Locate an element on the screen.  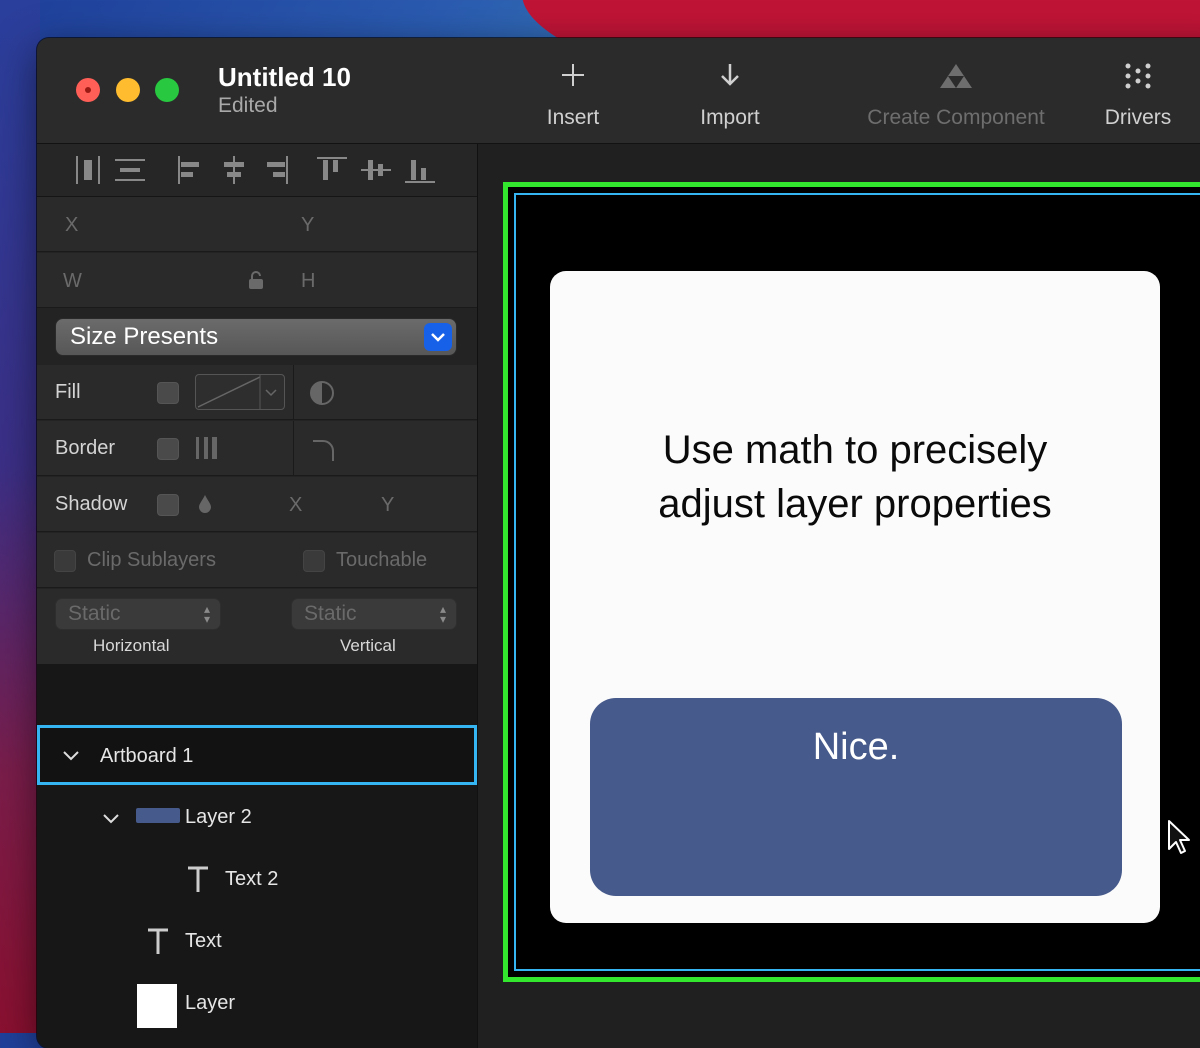
component-icon is located at coordinates (956, 82).